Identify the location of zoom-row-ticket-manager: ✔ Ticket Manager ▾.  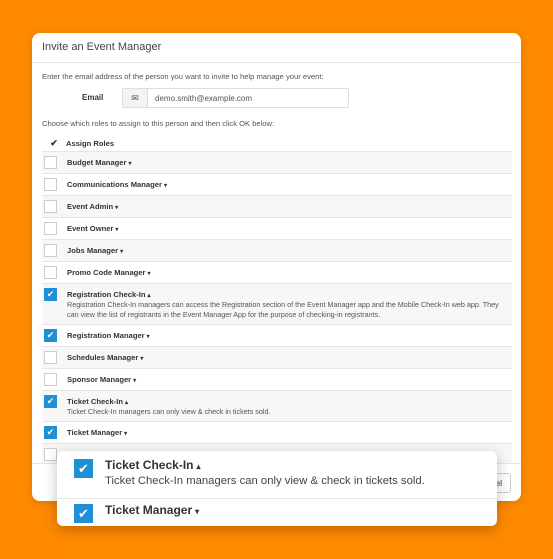
(277, 511).